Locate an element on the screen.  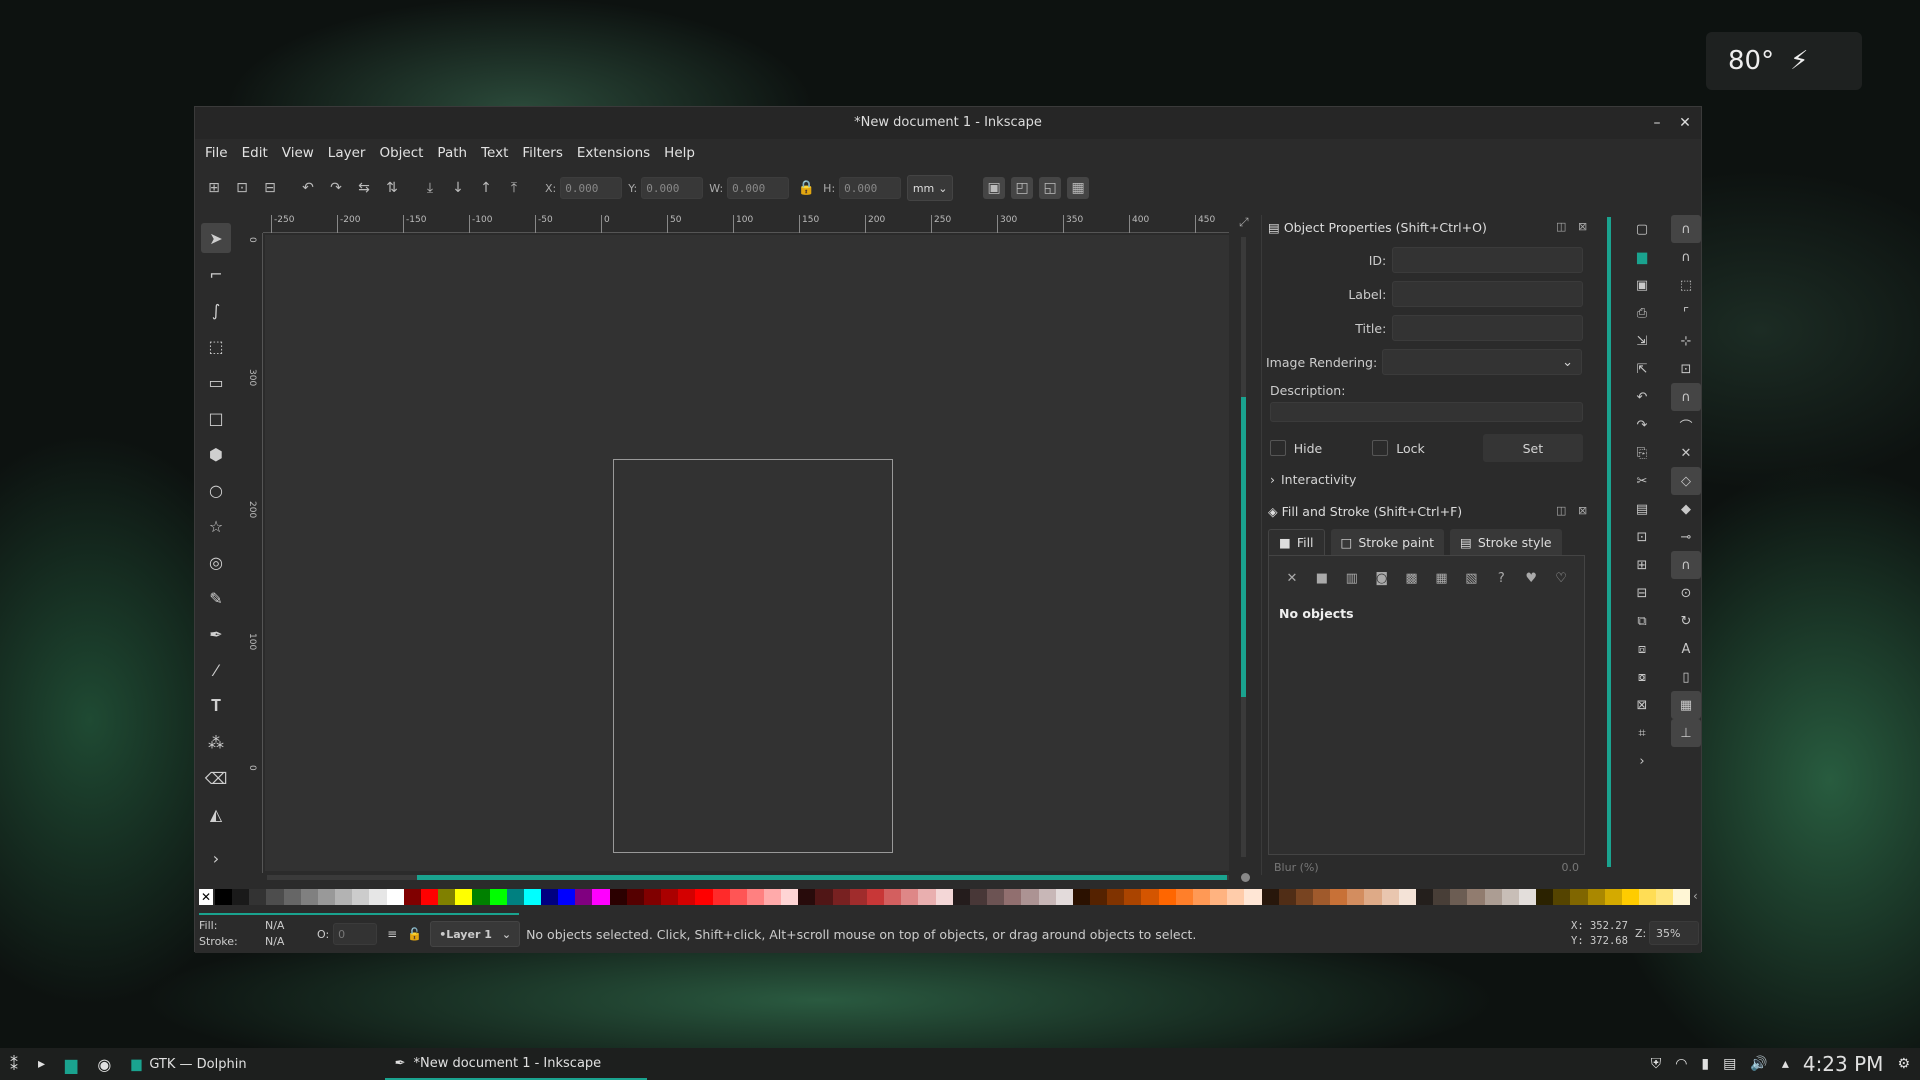
dolphin-icon: ▆ is located at coordinates (71, 1064).